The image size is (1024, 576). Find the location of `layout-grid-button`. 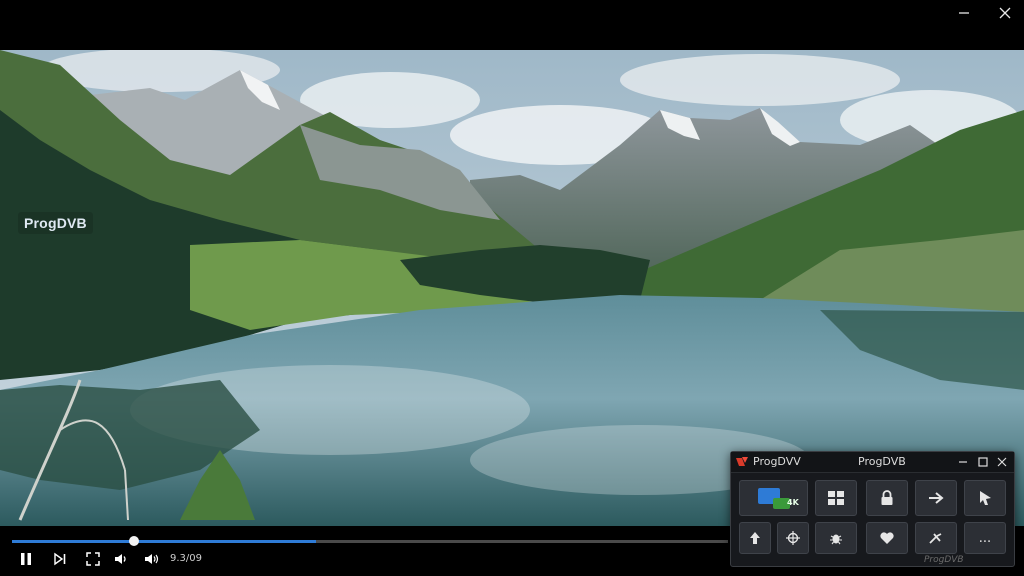

layout-grid-button is located at coordinates (836, 498).